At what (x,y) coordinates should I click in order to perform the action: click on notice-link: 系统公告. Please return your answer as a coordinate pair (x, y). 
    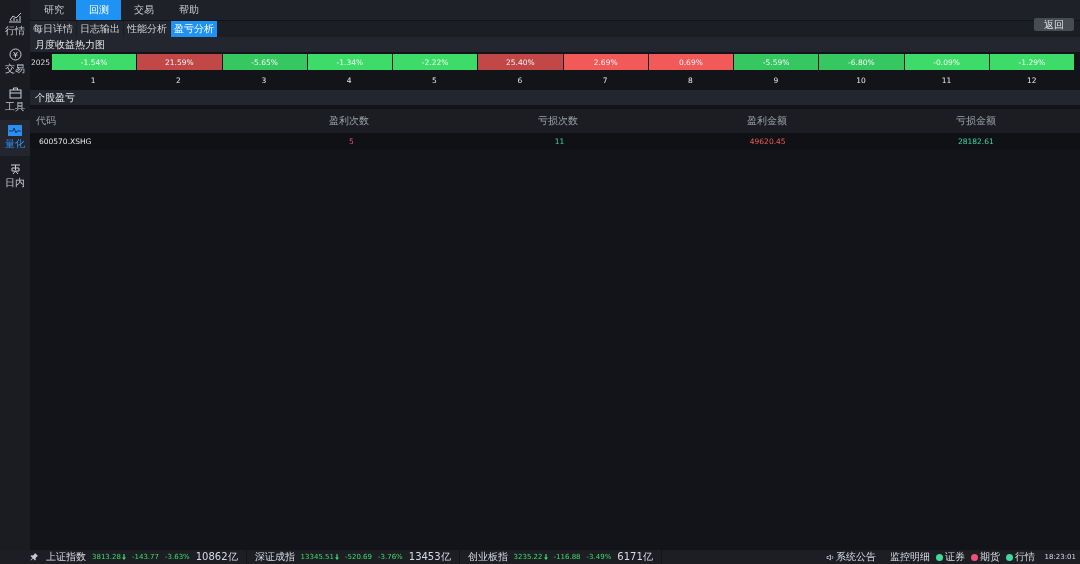
    Looking at the image, I should click on (855, 557).